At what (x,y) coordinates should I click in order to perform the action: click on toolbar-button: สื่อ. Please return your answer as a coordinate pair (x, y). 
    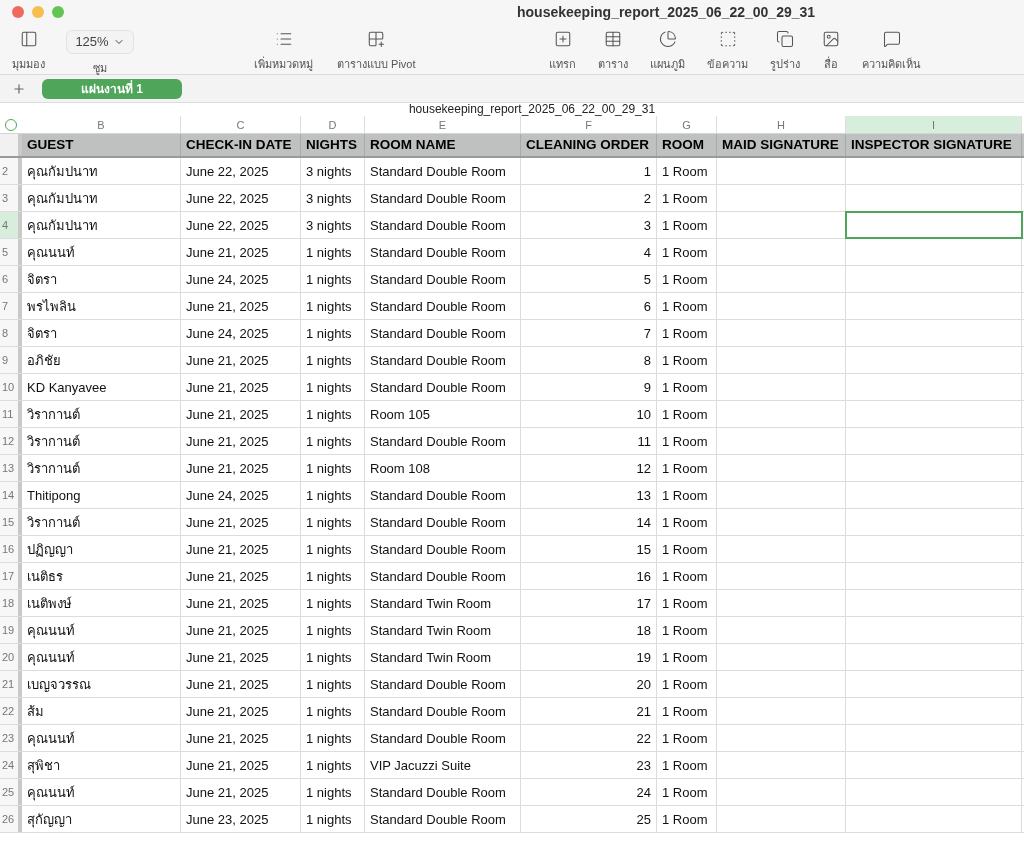
    Looking at the image, I should click on (831, 51).